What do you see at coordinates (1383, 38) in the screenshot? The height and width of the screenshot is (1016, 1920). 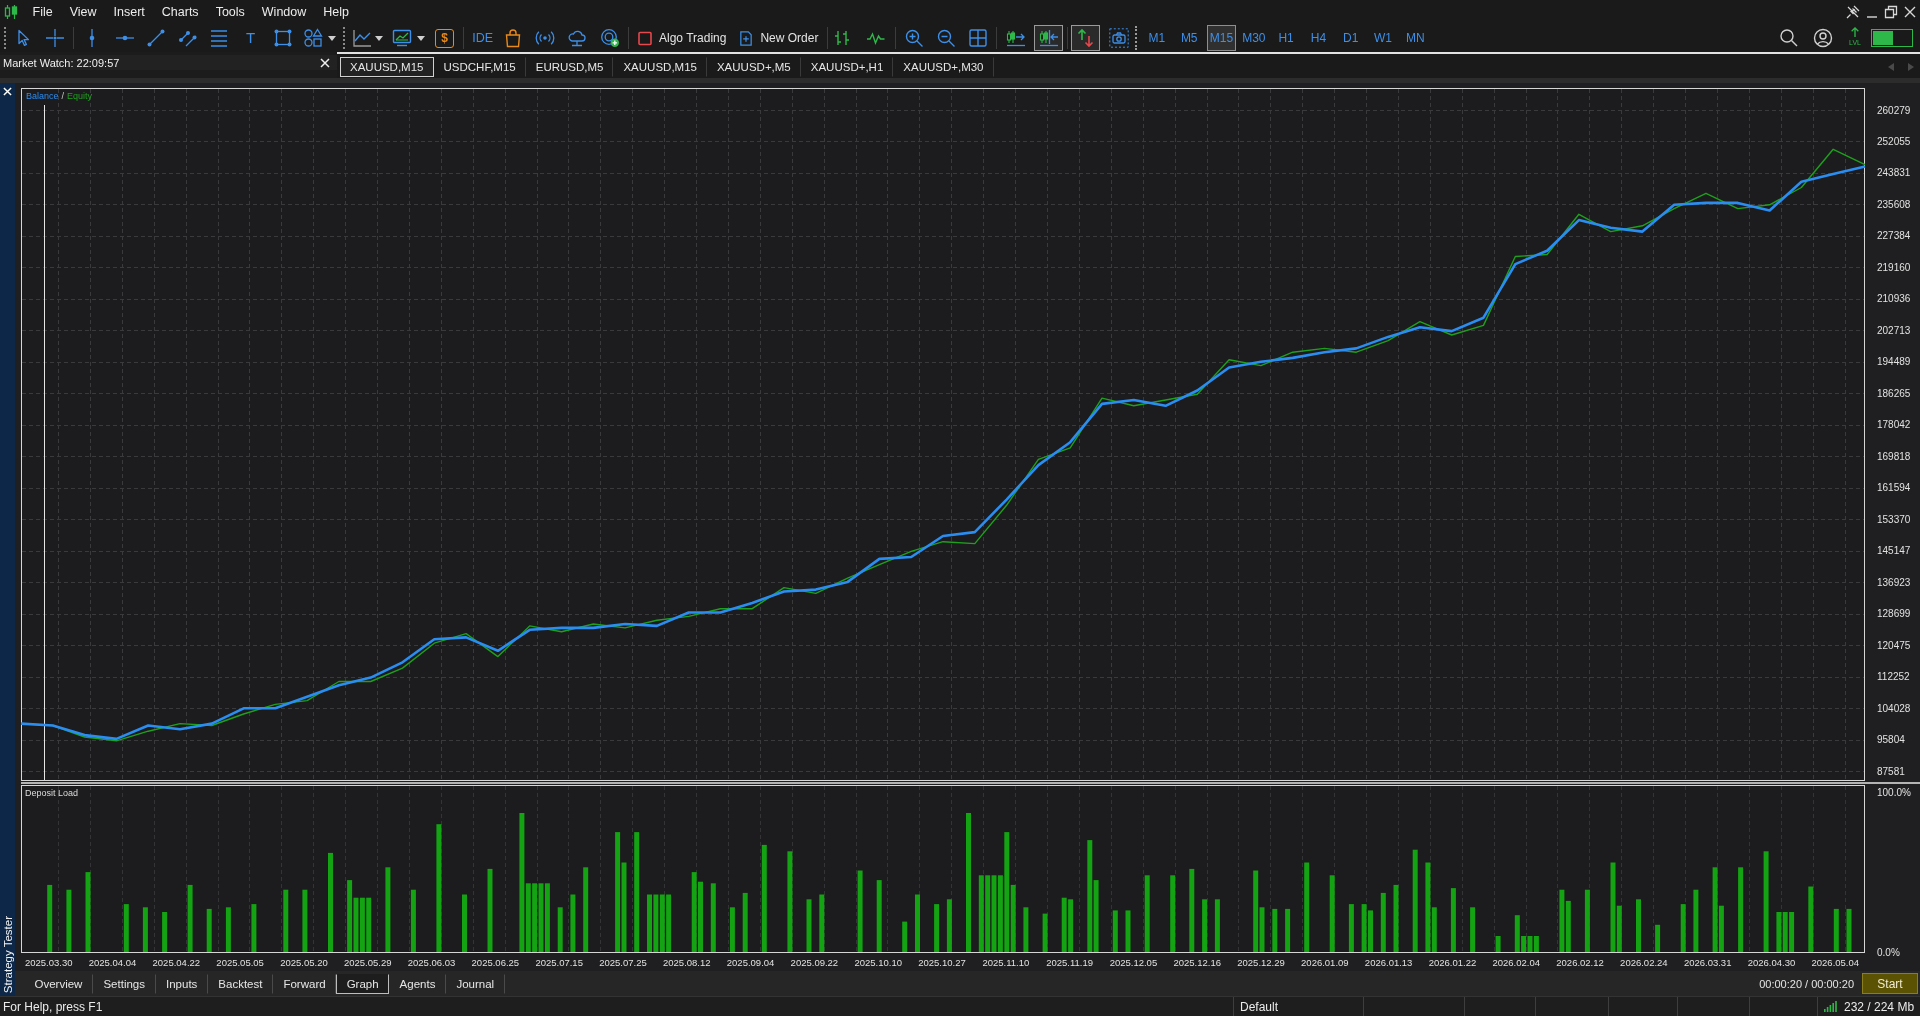 I see `timeframe-tab: W1` at bounding box center [1383, 38].